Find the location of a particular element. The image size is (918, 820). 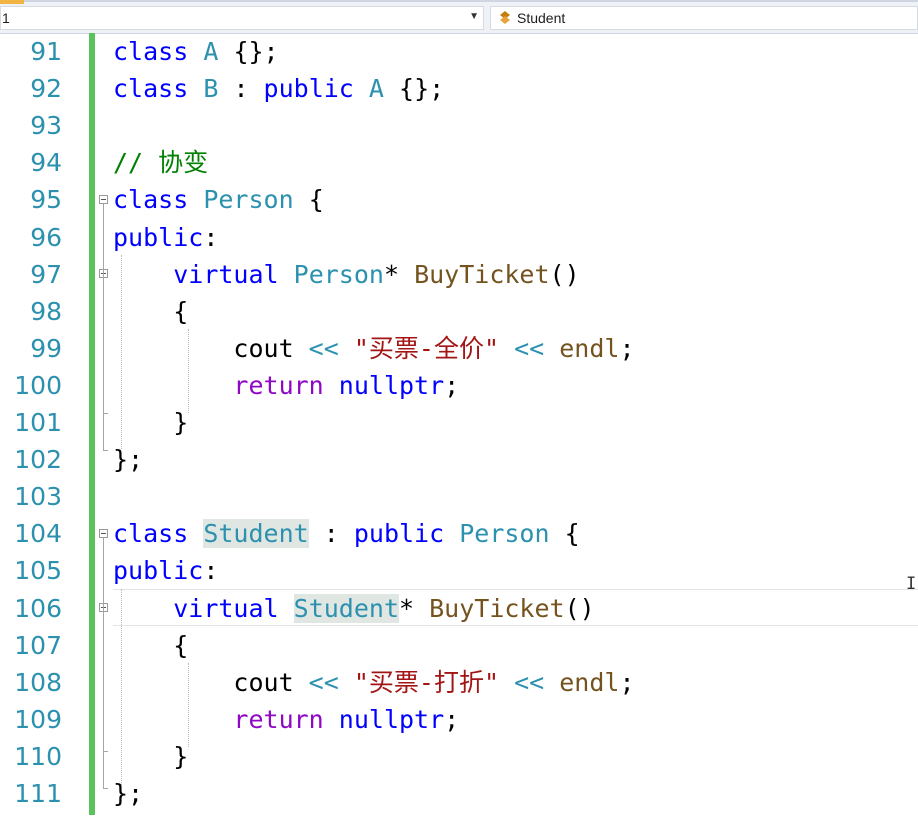

code-text: cout << "买票-打折" << endl; is located at coordinates (373, 682).